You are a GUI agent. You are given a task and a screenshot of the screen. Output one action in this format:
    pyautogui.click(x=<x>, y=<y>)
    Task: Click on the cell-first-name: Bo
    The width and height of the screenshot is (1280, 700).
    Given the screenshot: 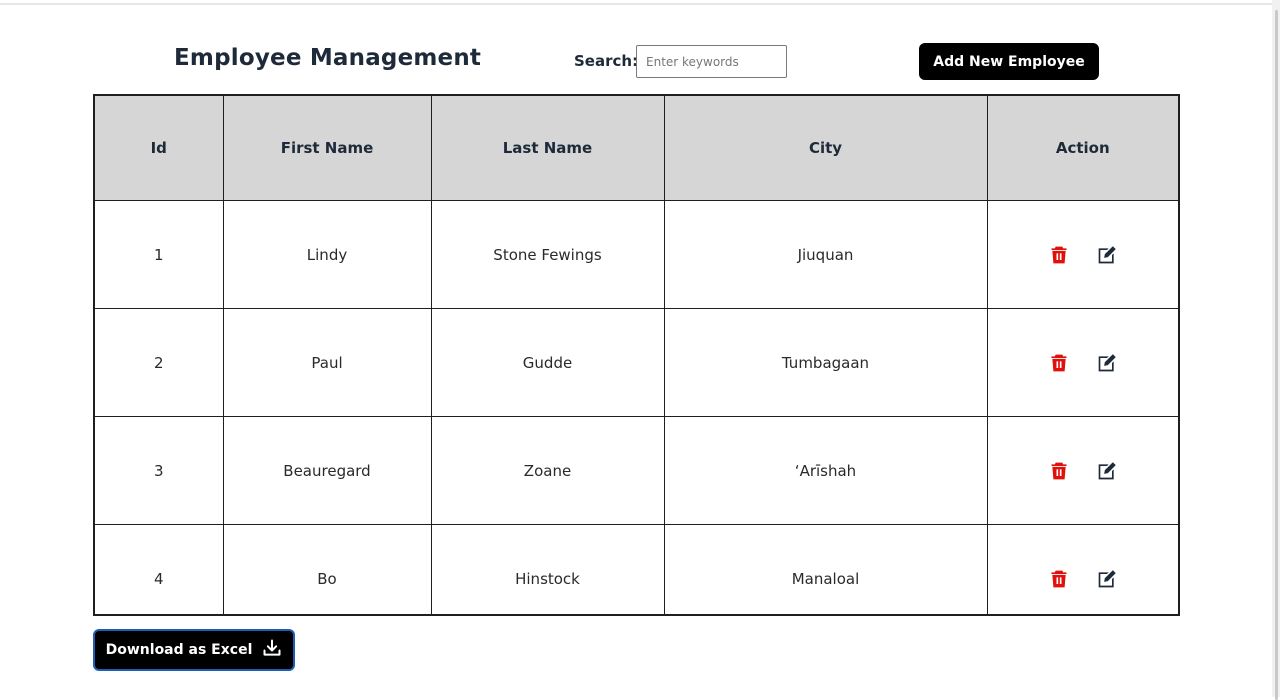 What is the action you would take?
    pyautogui.click(x=327, y=569)
    